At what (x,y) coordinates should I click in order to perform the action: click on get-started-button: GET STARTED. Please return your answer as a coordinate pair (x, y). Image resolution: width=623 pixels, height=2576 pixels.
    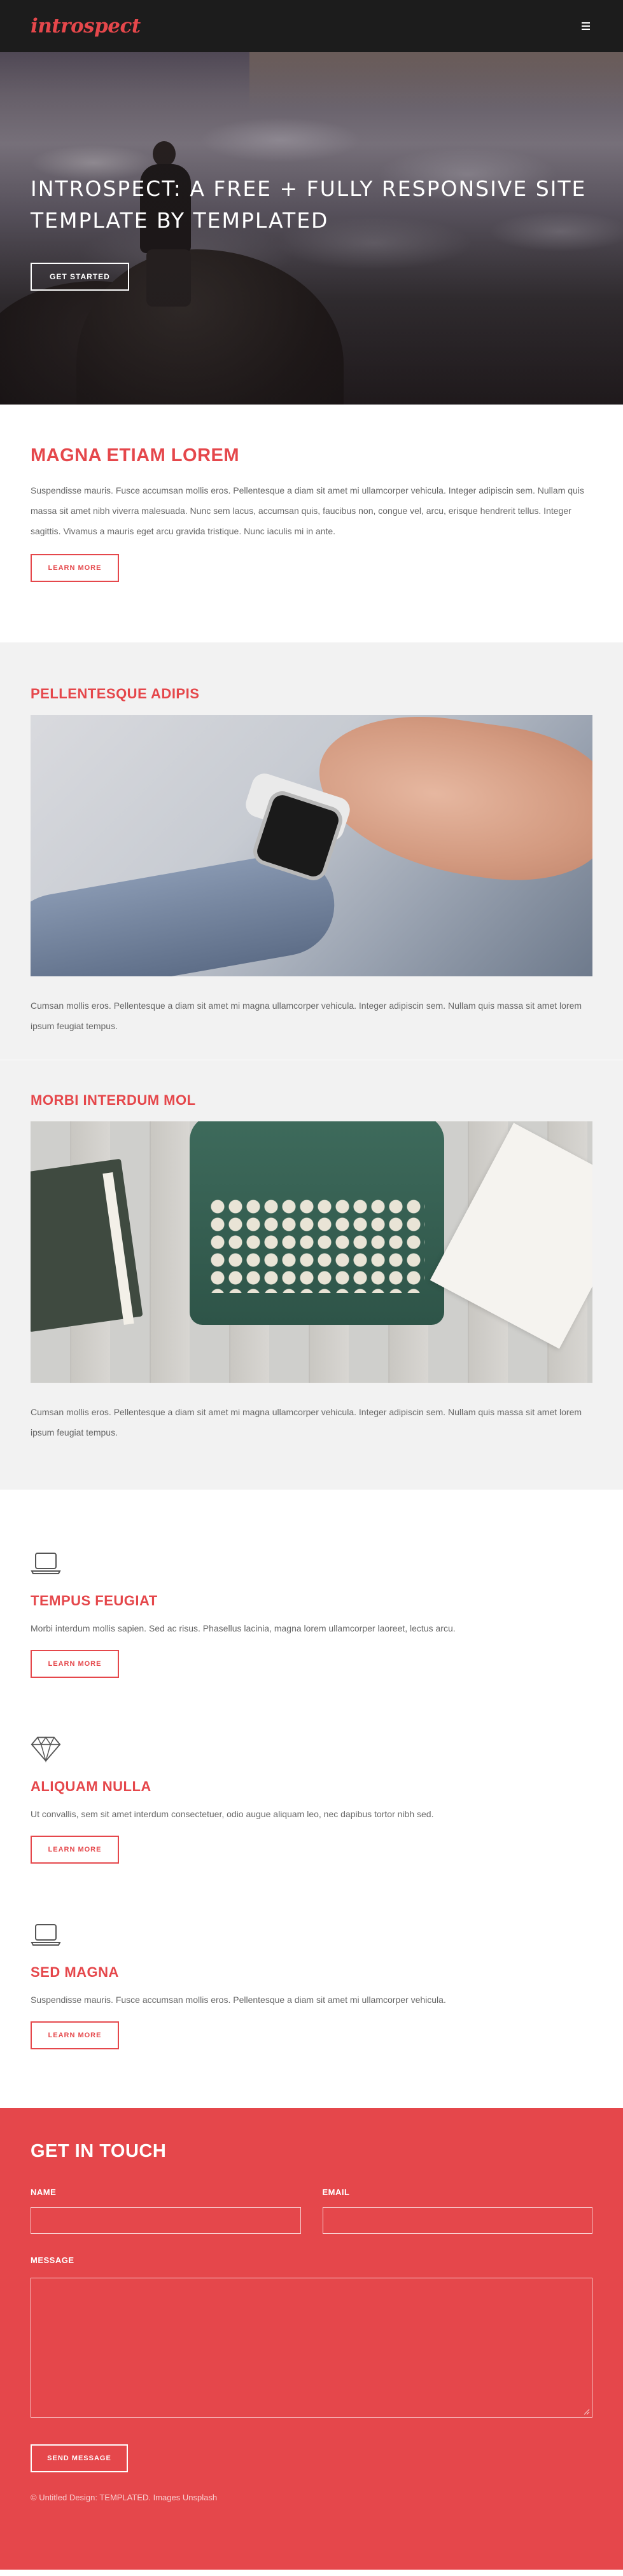
    Looking at the image, I should click on (80, 277).